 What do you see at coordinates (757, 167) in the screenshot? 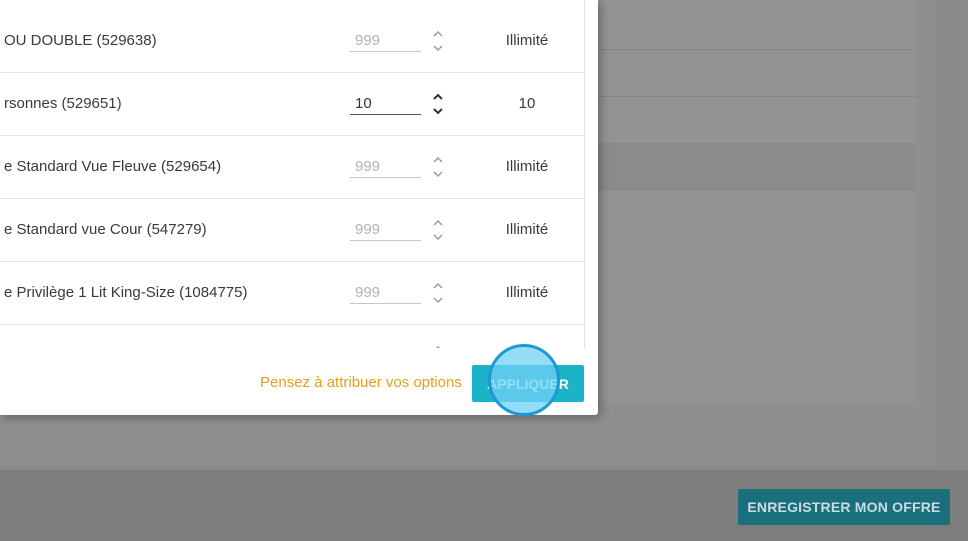
I see `background-highlight-row` at bounding box center [757, 167].